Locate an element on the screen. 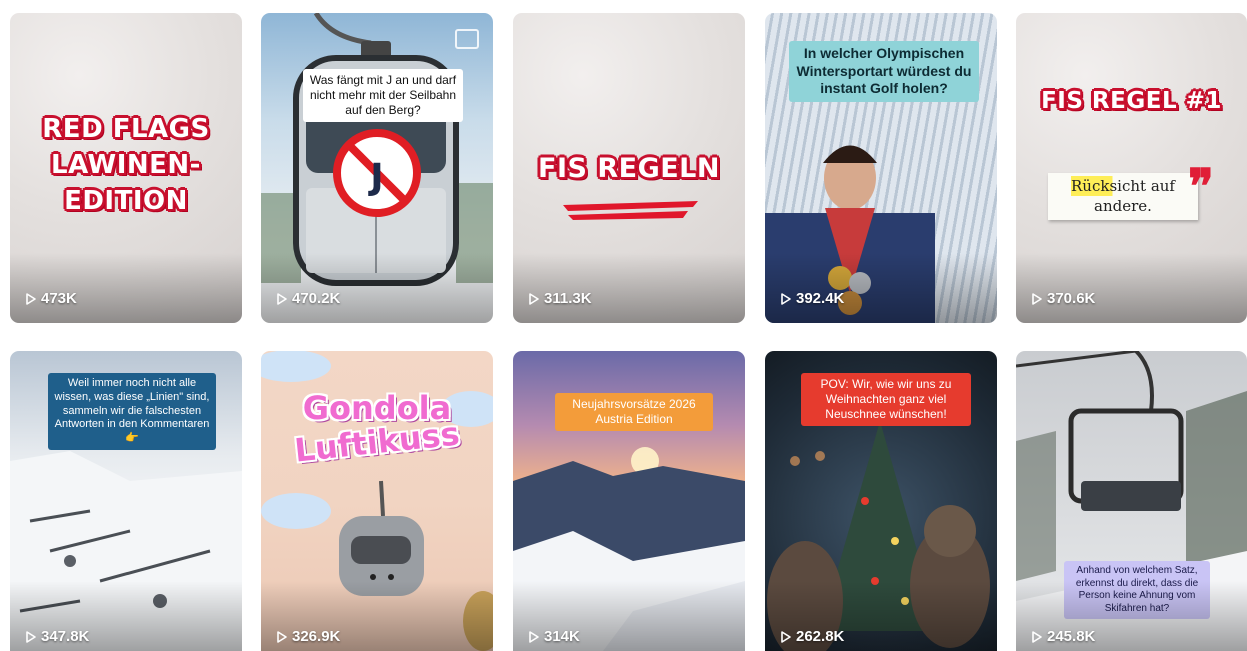 This screenshot has width=1247, height=651. quote-line-2: andere. is located at coordinates (1123, 206).